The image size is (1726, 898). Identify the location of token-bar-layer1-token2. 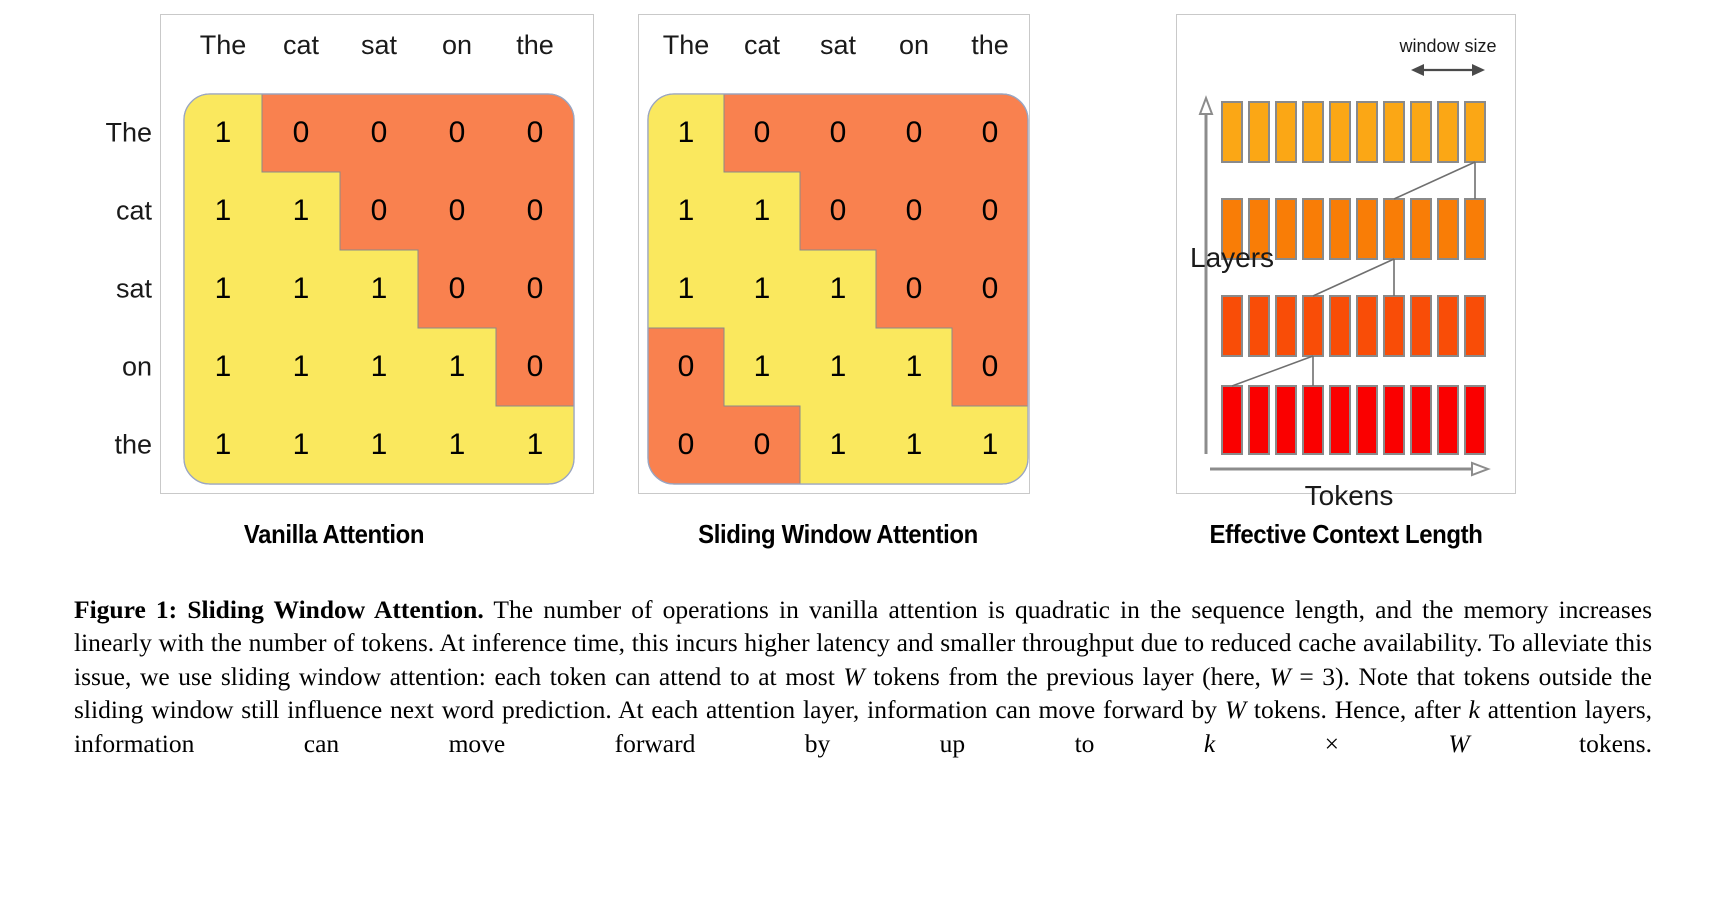
(1286, 326).